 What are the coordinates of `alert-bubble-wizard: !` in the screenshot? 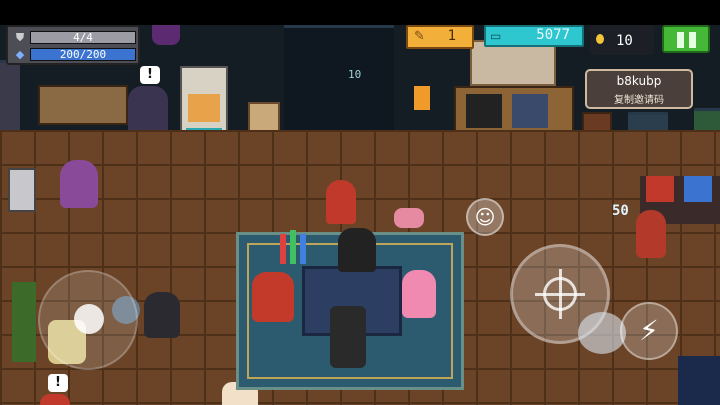 It's located at (150, 75).